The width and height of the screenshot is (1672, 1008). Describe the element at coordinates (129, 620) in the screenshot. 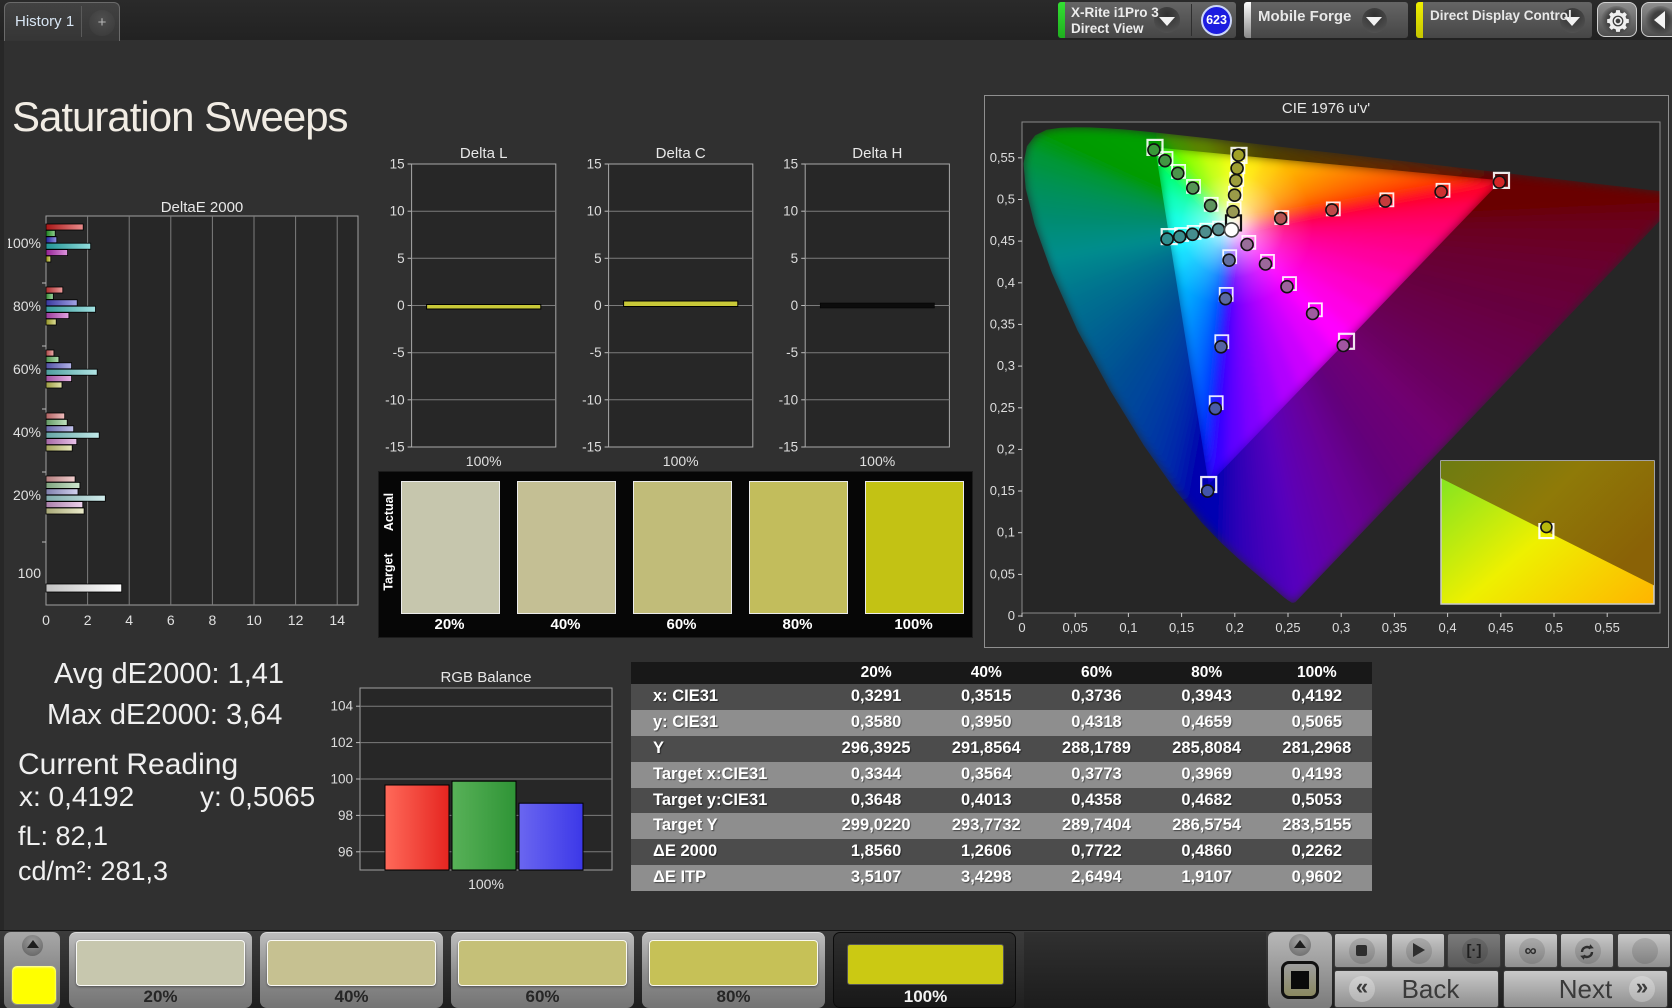

I see `svg-text: 4` at that location.